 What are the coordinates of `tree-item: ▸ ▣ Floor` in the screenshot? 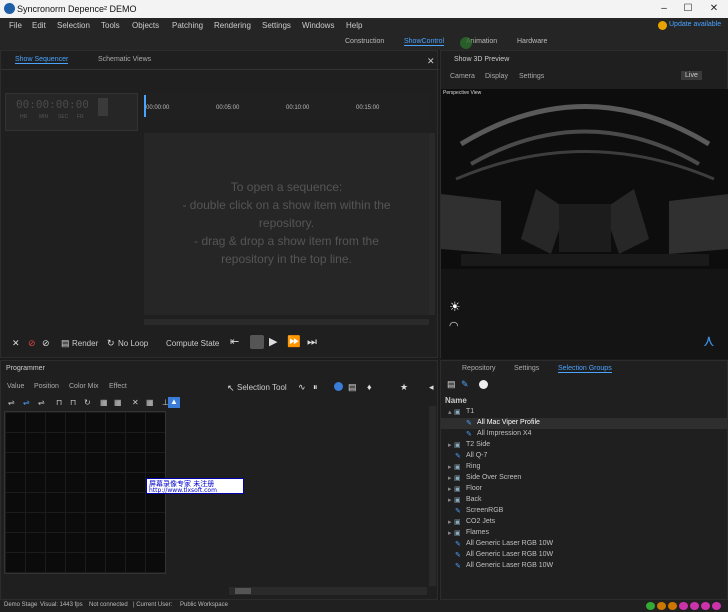 It's located at (584, 489).